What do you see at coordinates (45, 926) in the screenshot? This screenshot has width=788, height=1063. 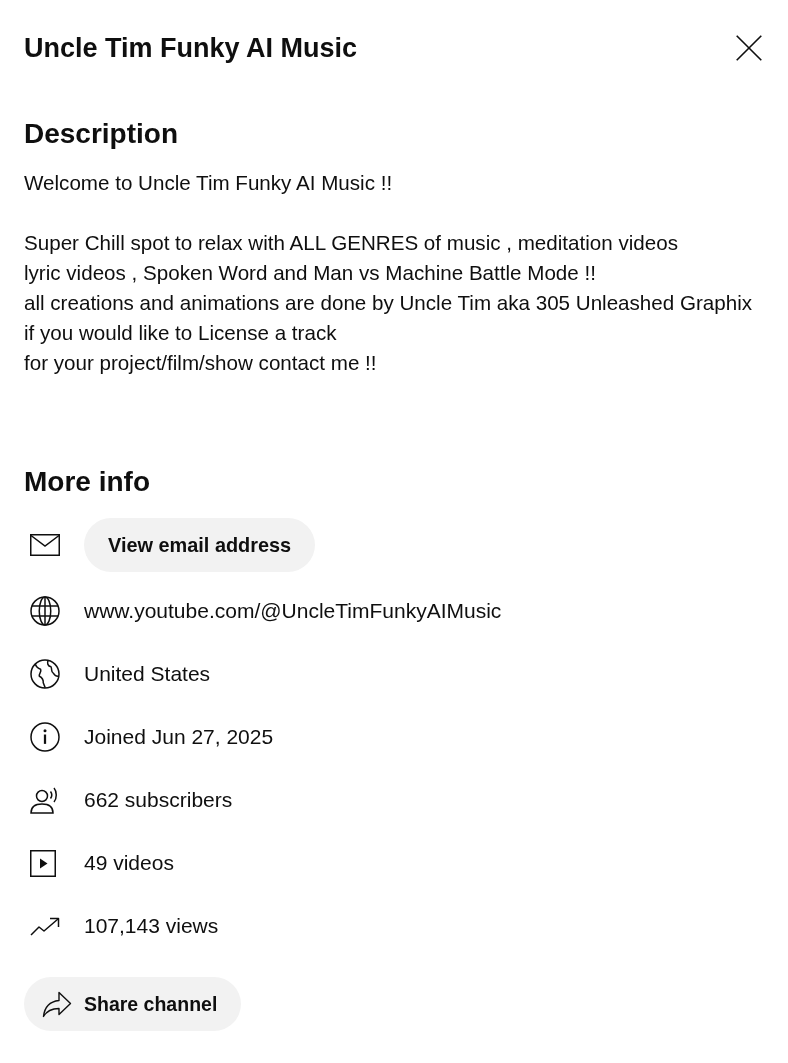 I see `trending-up-icon` at bounding box center [45, 926].